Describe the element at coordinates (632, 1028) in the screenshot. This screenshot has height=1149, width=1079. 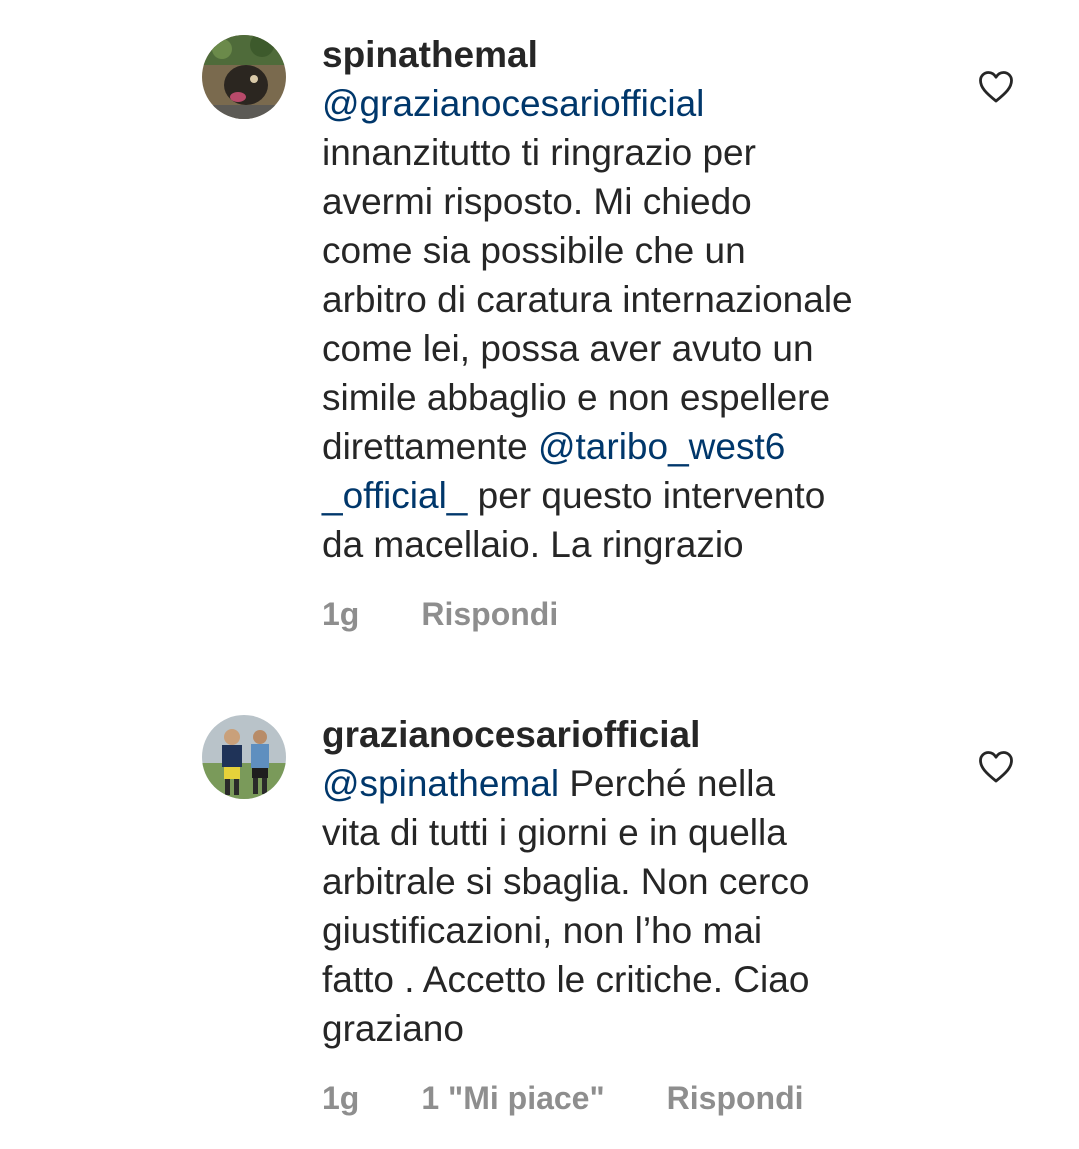
I see `comment-text-line: graziano` at that location.